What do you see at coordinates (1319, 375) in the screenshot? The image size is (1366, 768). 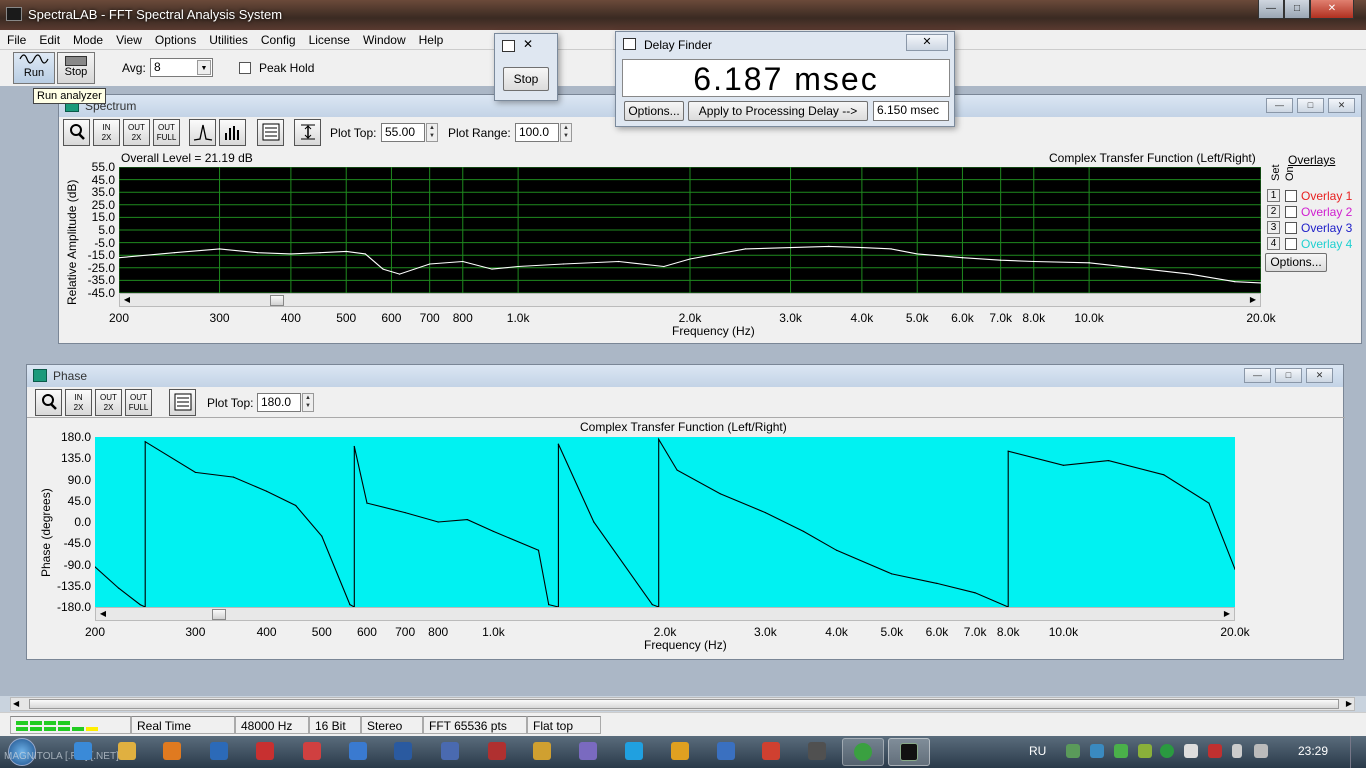 I see `phase-close-button: ✕` at bounding box center [1319, 375].